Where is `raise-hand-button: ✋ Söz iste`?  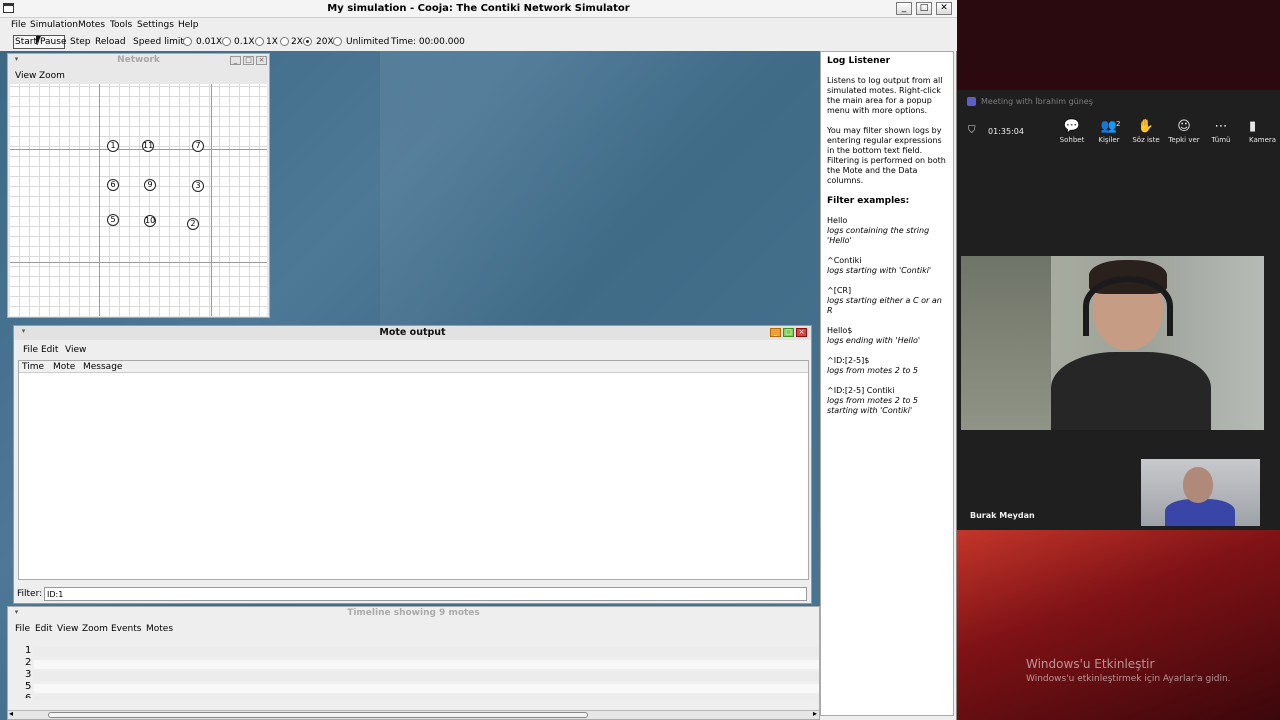 raise-hand-button: ✋ Söz iste is located at coordinates (1146, 131).